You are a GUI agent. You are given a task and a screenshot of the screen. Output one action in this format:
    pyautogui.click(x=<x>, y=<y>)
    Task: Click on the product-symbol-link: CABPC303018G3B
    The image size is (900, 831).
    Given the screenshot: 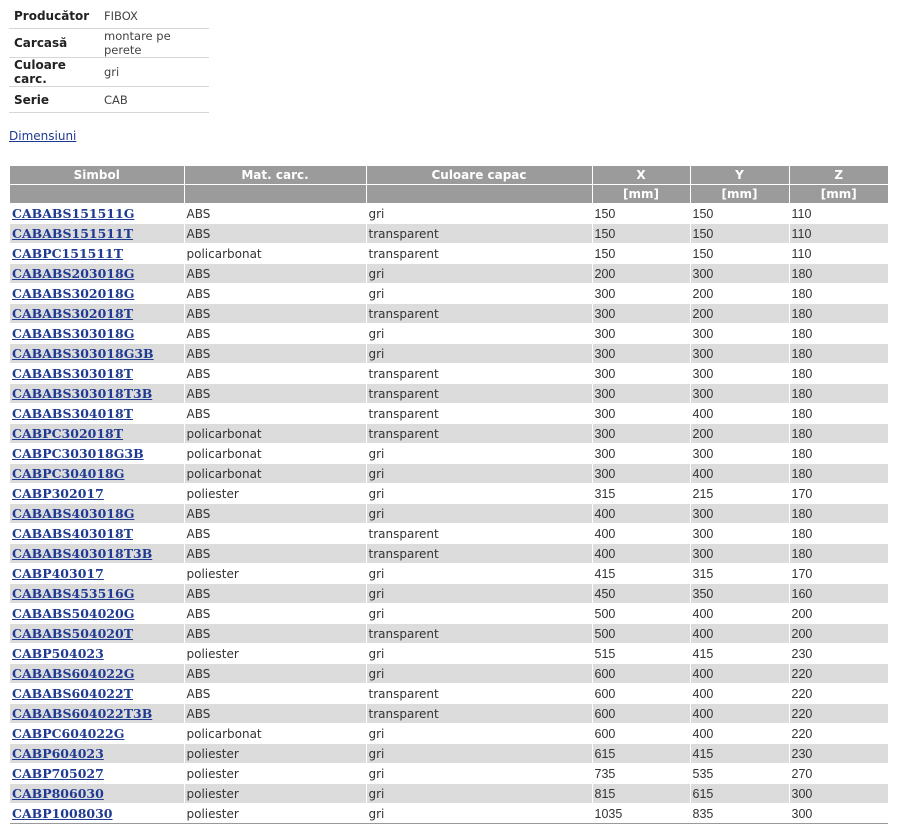 What is the action you would take?
    pyautogui.click(x=78, y=453)
    